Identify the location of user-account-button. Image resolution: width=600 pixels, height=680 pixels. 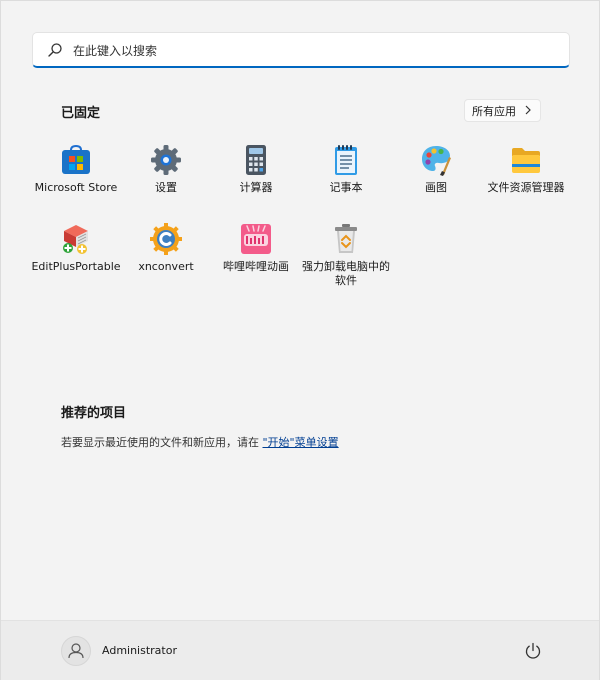
(76, 651).